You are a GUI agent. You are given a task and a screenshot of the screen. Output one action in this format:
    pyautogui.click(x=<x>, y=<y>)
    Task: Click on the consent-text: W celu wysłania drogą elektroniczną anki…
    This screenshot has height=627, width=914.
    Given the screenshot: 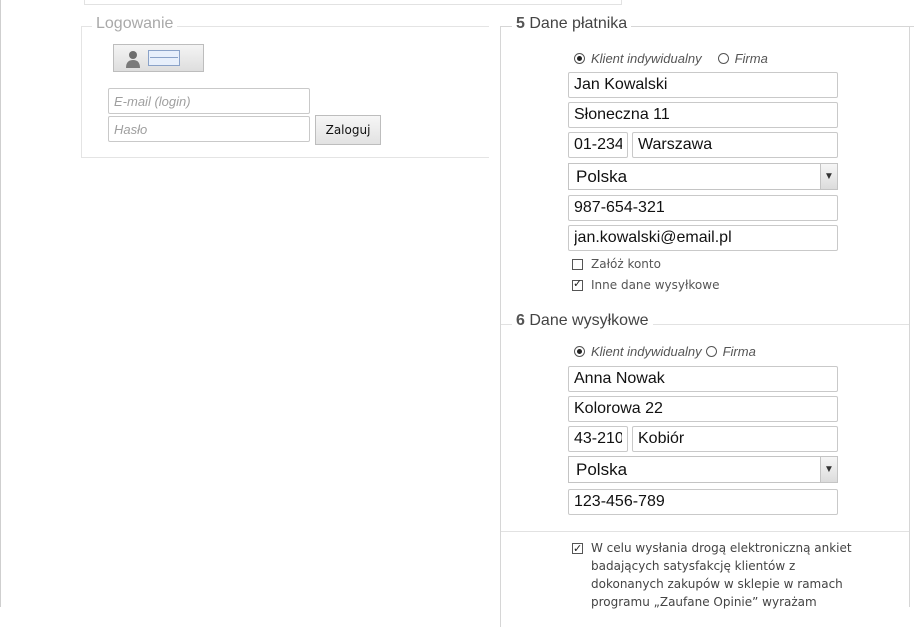 What is the action you would take?
    pyautogui.click(x=721, y=575)
    